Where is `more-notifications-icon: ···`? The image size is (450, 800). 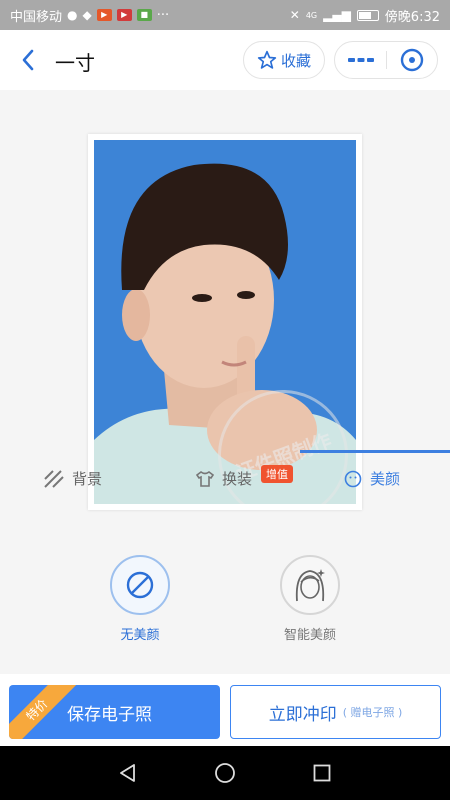
more-notifications-icon: ··· is located at coordinates (163, 15).